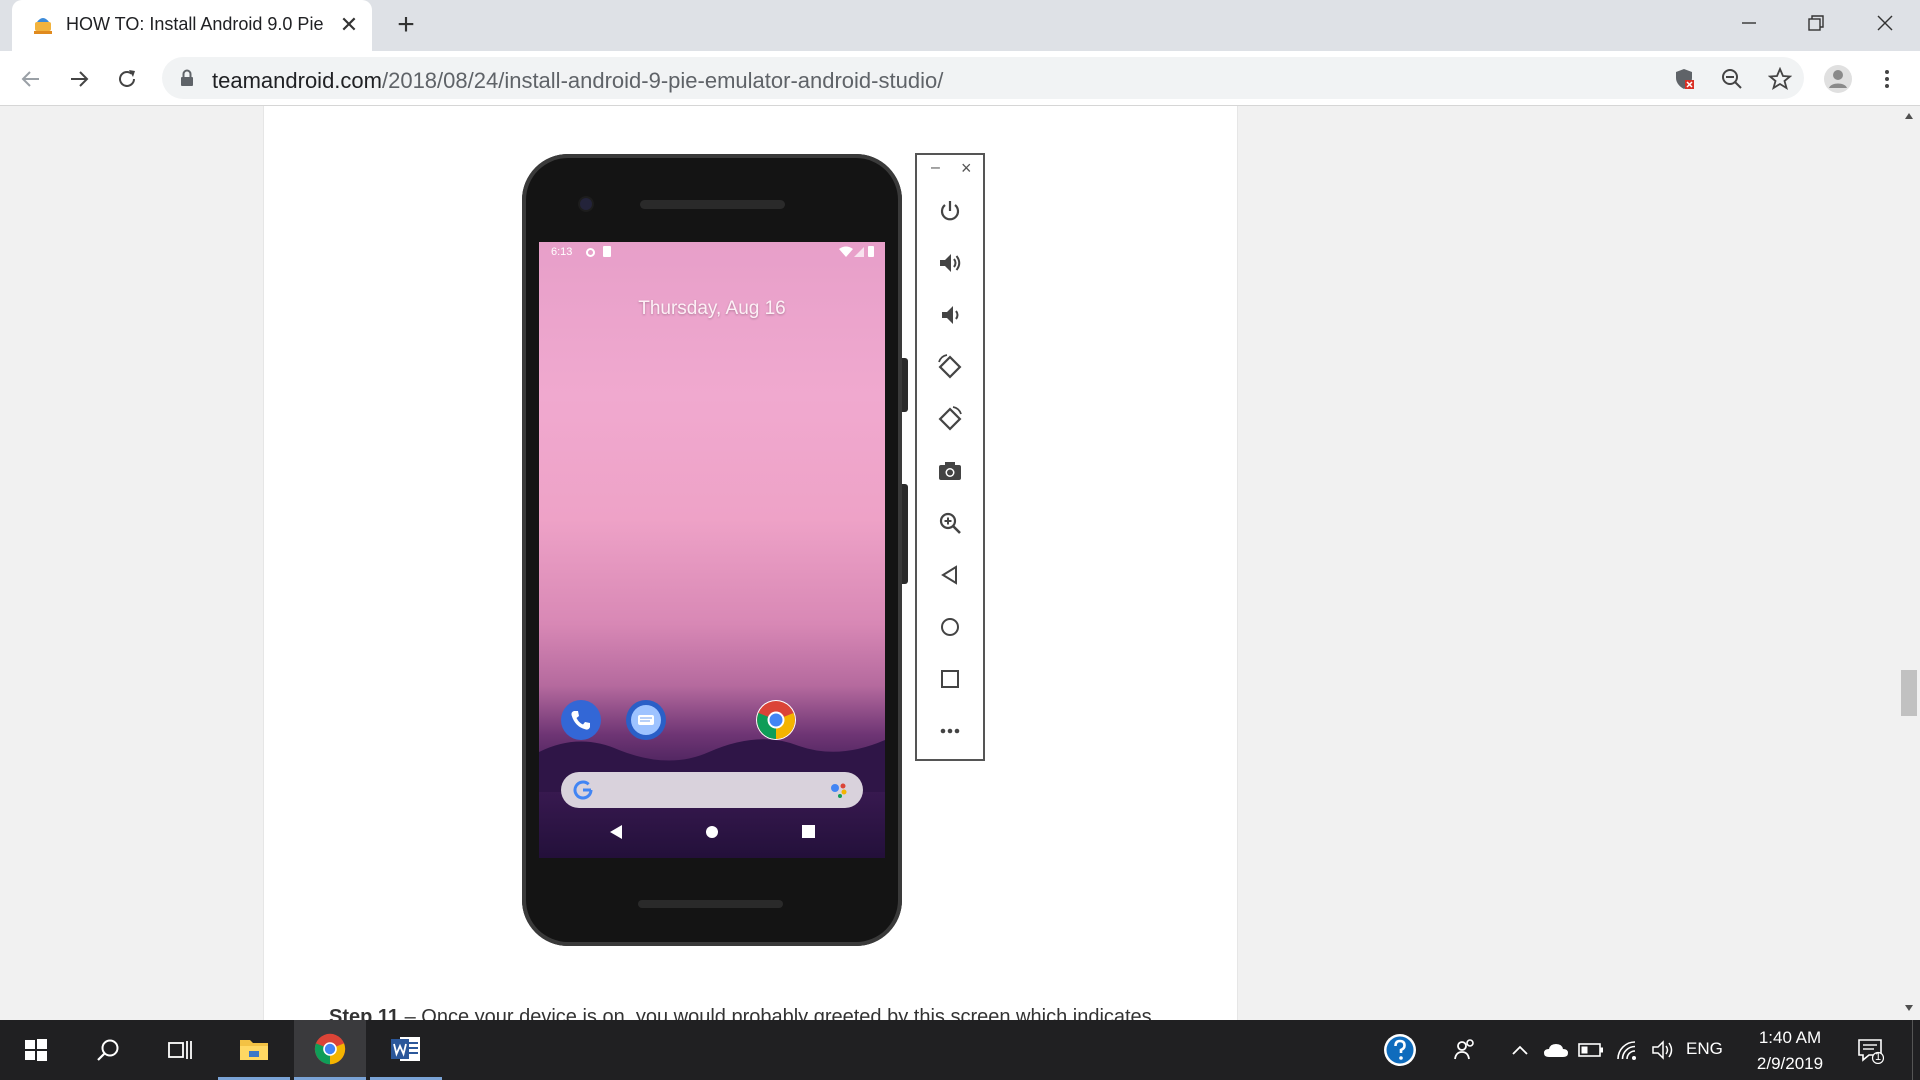 This screenshot has width=1920, height=1080. Describe the element at coordinates (1909, 1008) in the screenshot. I see `scroll-down-arrow-icon` at that location.